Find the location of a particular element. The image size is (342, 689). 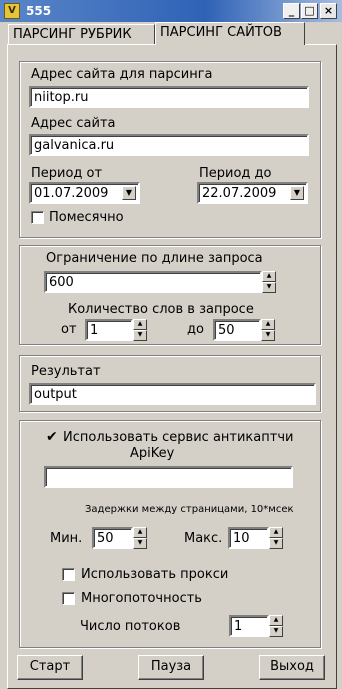

monthly-label: Помесячно is located at coordinates (86, 217).